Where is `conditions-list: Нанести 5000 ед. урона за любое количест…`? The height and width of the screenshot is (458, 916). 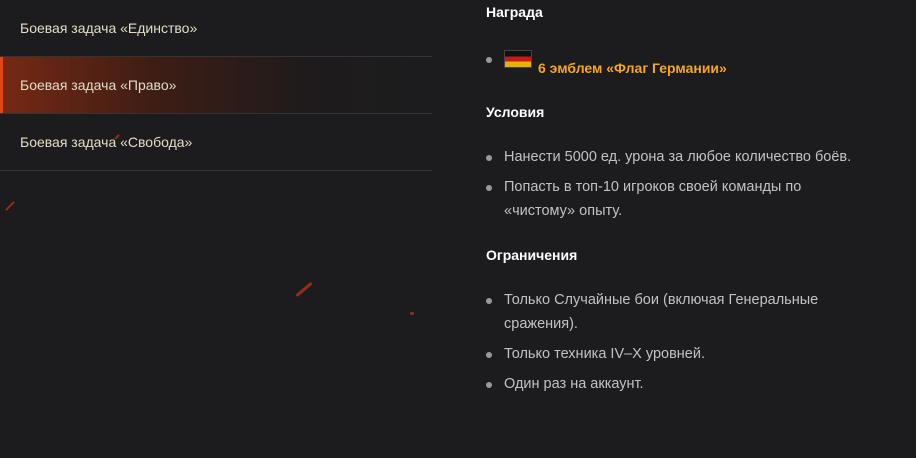
conditions-list: Нанести 5000 ед. урона за любое количест… is located at coordinates (696, 184).